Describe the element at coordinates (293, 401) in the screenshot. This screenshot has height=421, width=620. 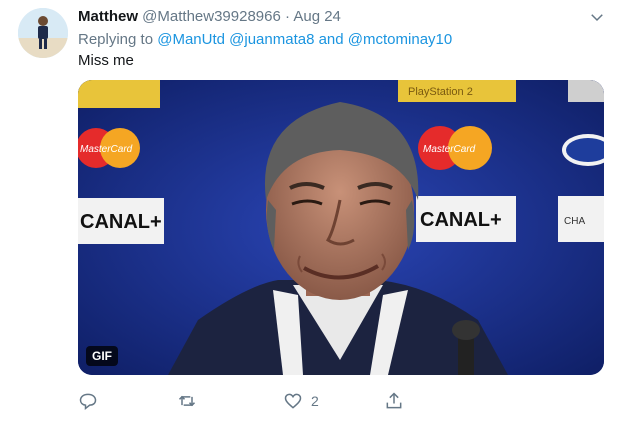
I see `like-icon` at that location.